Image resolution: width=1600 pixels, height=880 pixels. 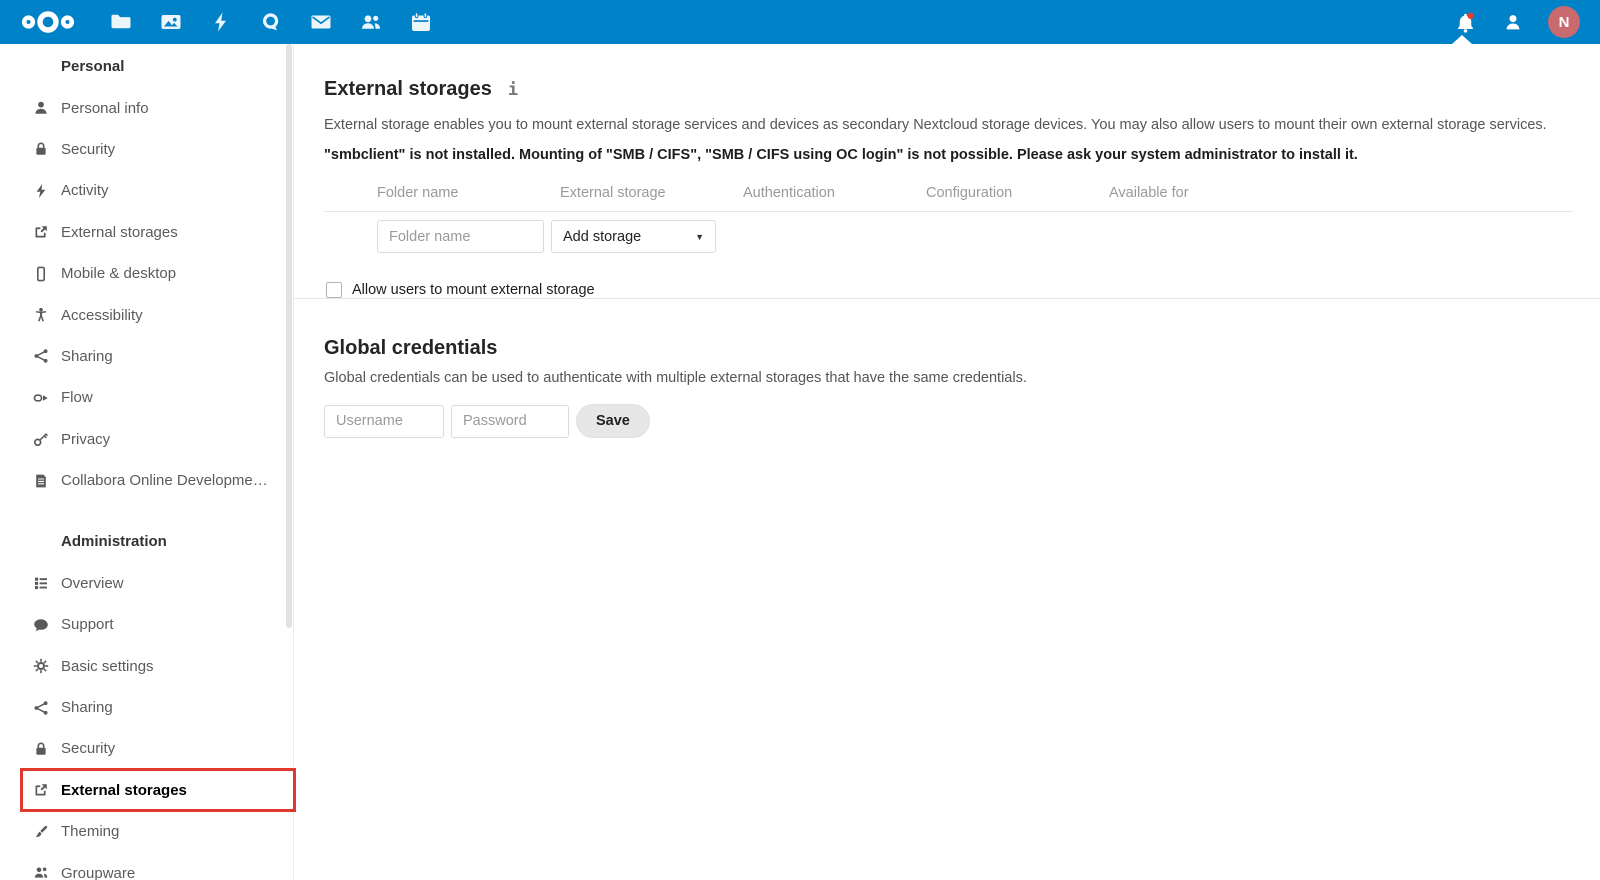 I want to click on talk-icon, so click(x=271, y=22).